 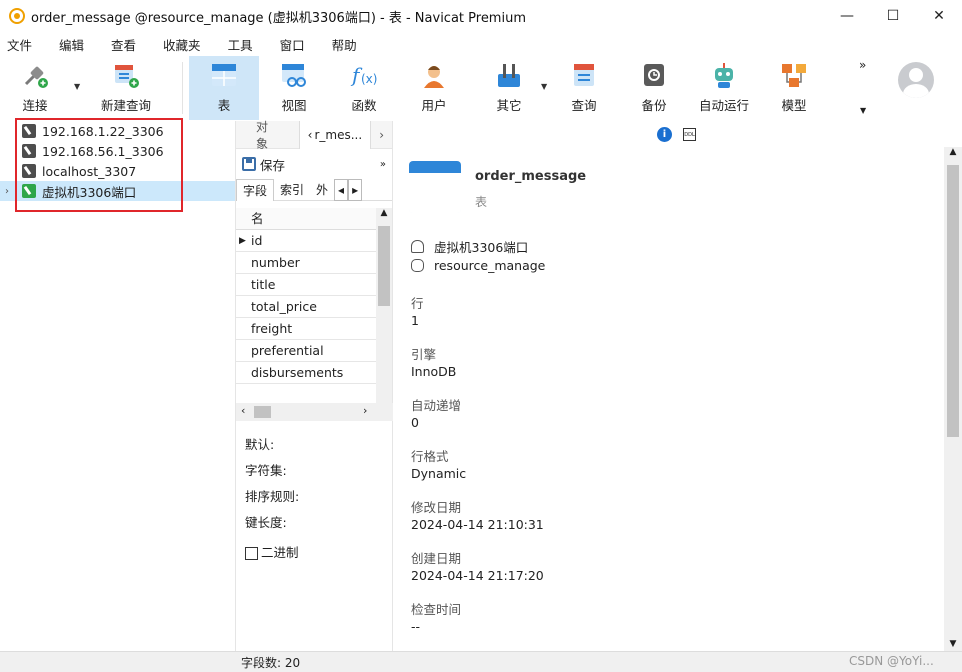 I want to click on toolbar-overflow-dropdown-icon: ▼, so click(x=863, y=110).